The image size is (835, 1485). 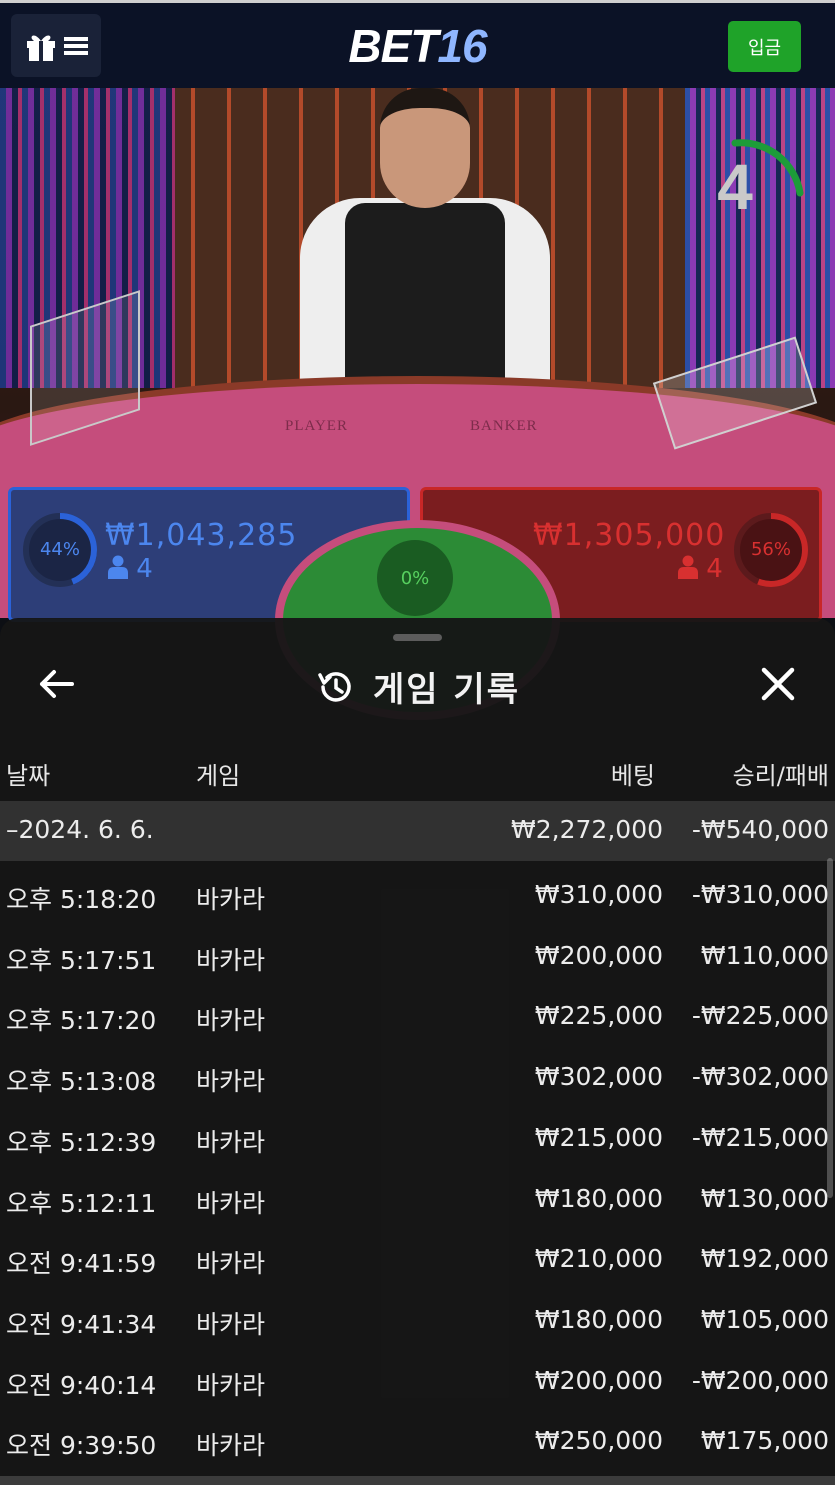 What do you see at coordinates (81, 1263) in the screenshot?
I see `history-time: 오전 9:41:59` at bounding box center [81, 1263].